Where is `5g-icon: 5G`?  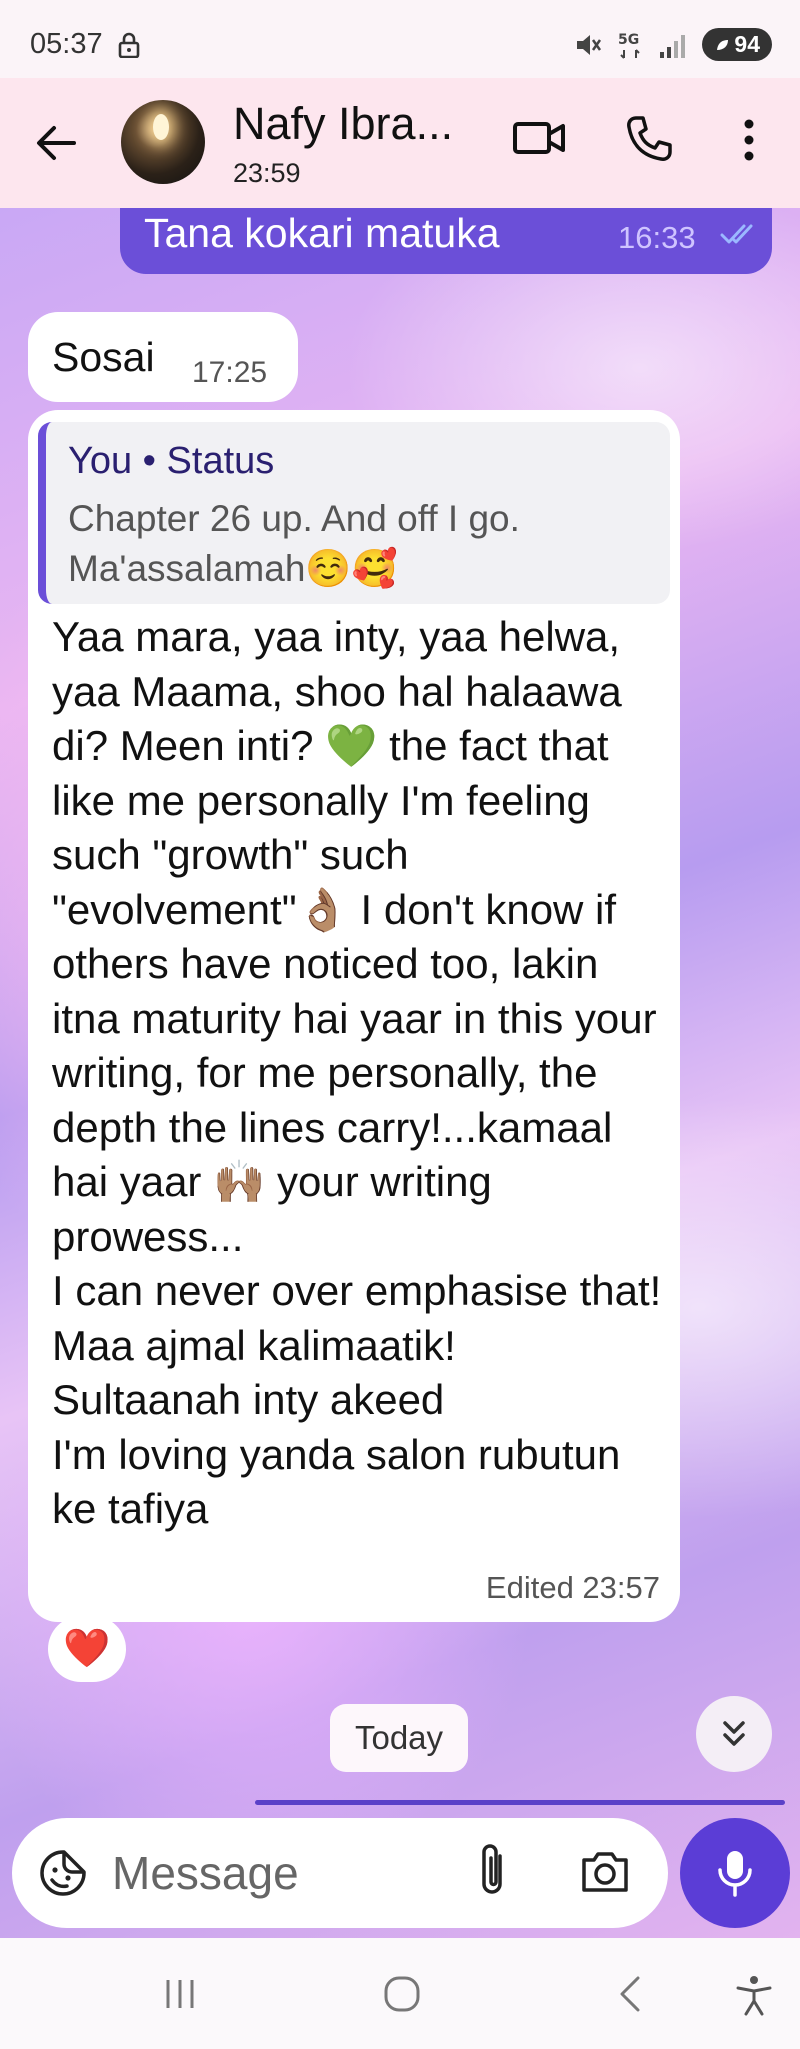
5g-icon: 5G is located at coordinates (629, 45).